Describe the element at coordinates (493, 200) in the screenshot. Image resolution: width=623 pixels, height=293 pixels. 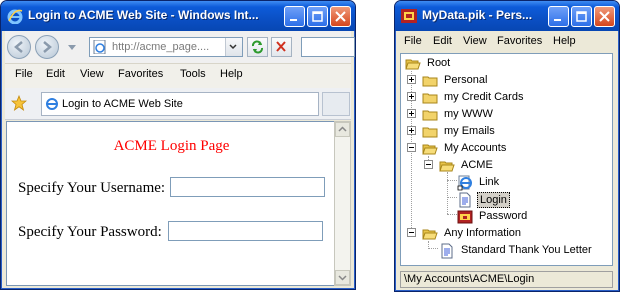
I see `tree-node-label: Login` at that location.